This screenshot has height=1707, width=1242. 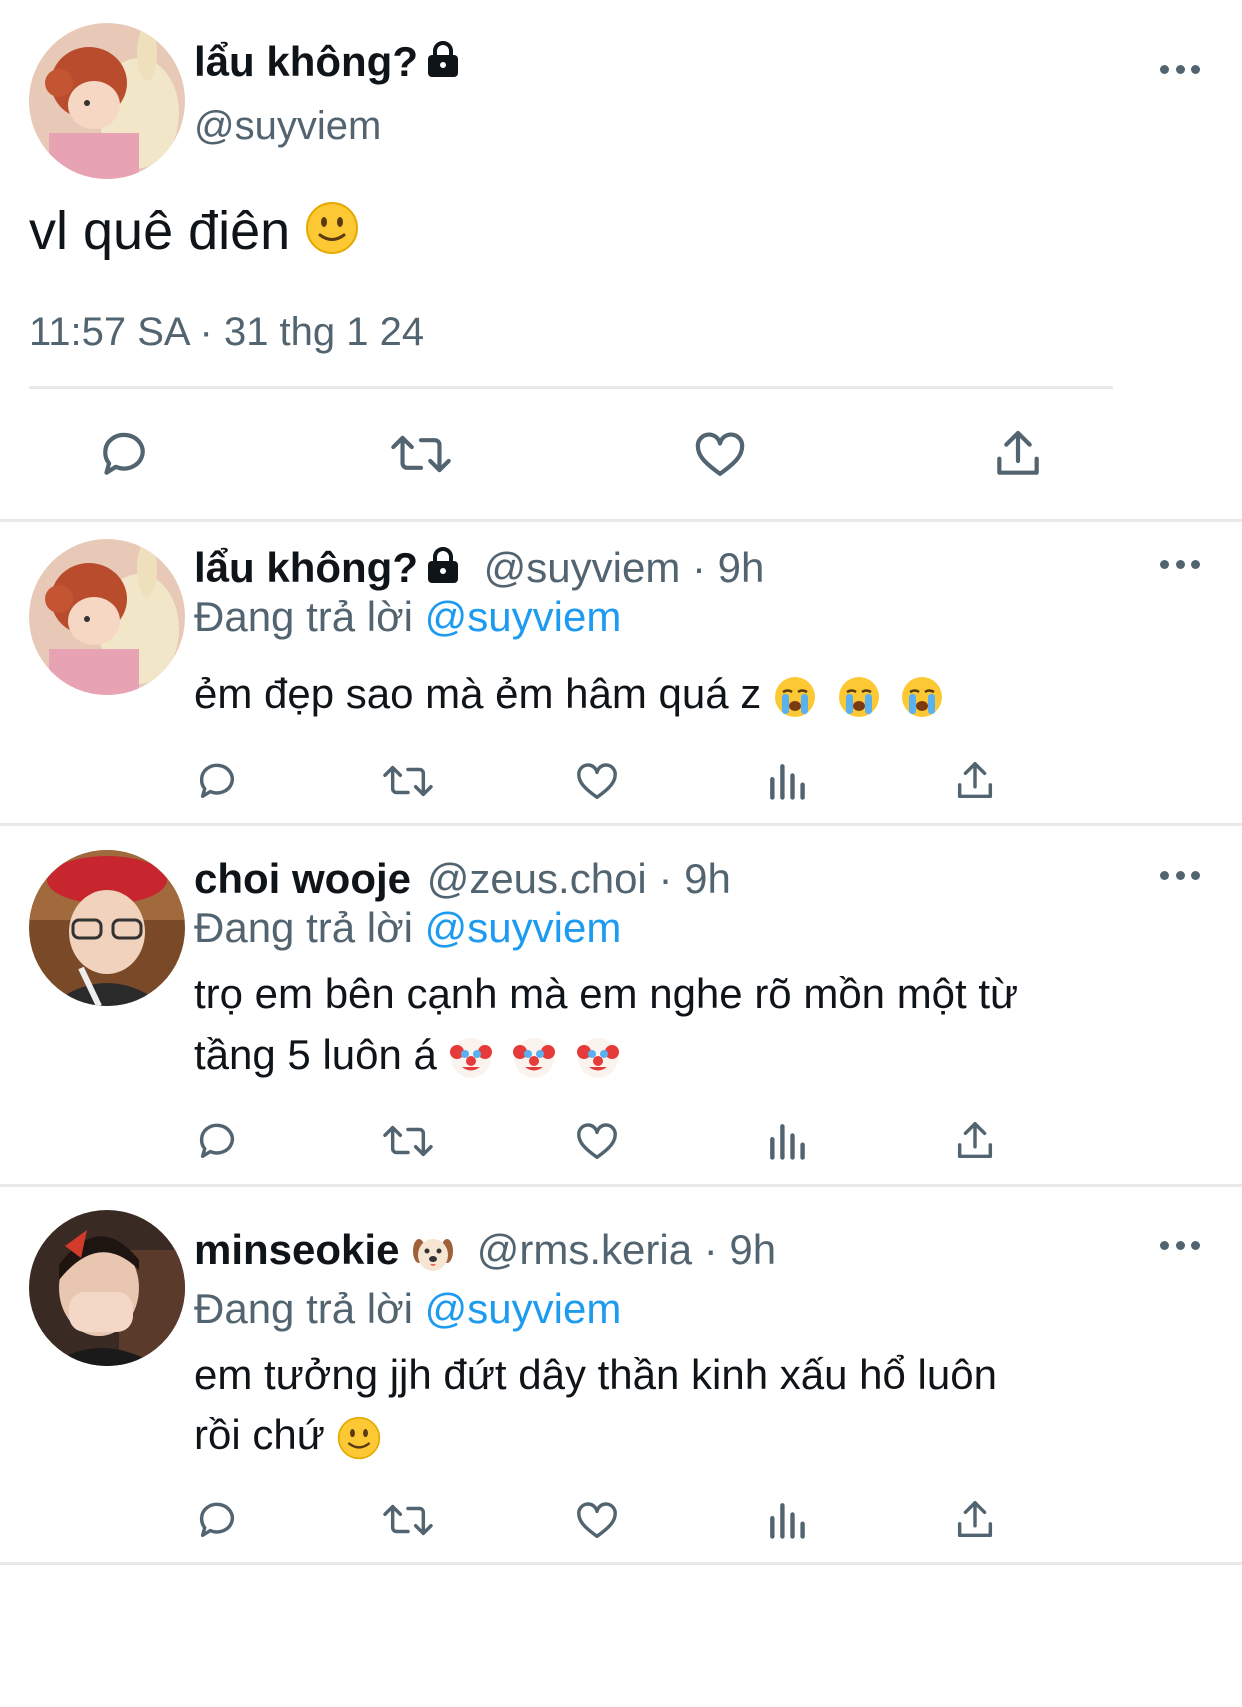 What do you see at coordinates (287, 1435) in the screenshot?
I see `tweet-text-line: rồi chứ` at bounding box center [287, 1435].